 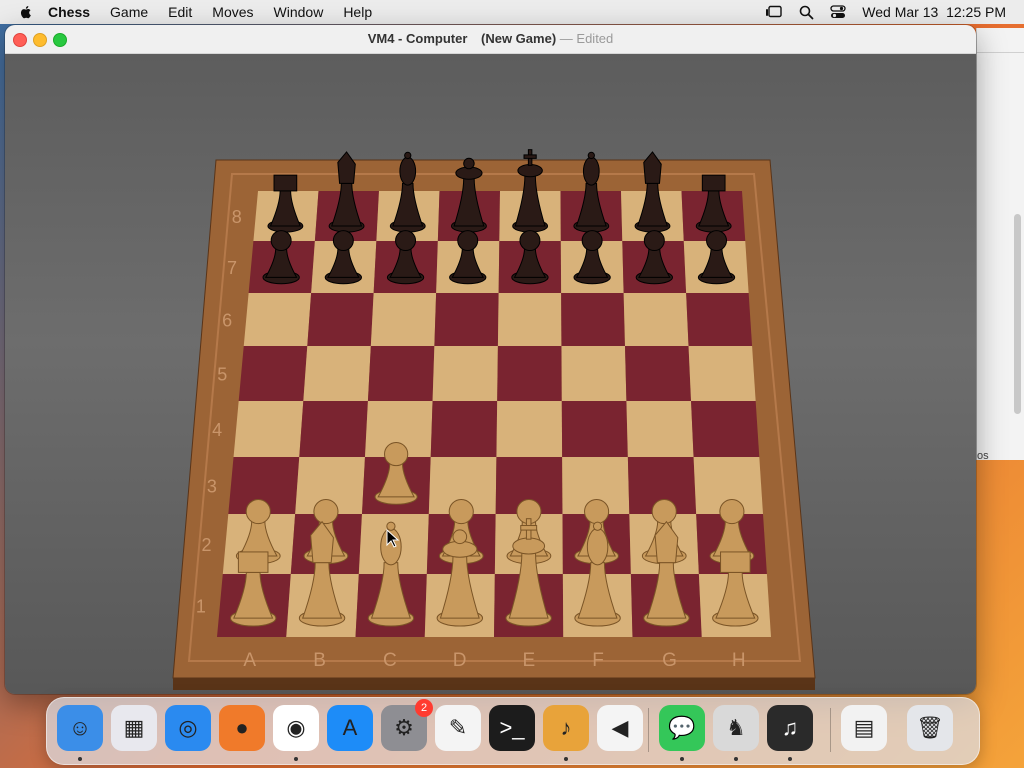 I want to click on board-square-d4, so click(x=464, y=429).